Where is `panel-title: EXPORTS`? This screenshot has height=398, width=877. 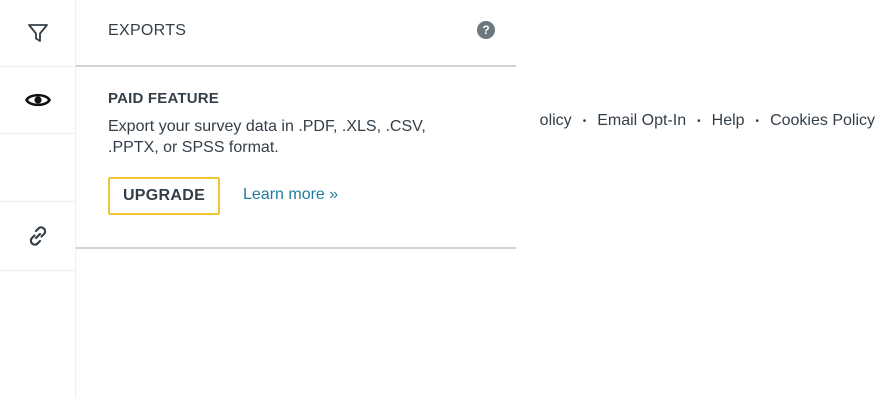 panel-title: EXPORTS is located at coordinates (147, 30).